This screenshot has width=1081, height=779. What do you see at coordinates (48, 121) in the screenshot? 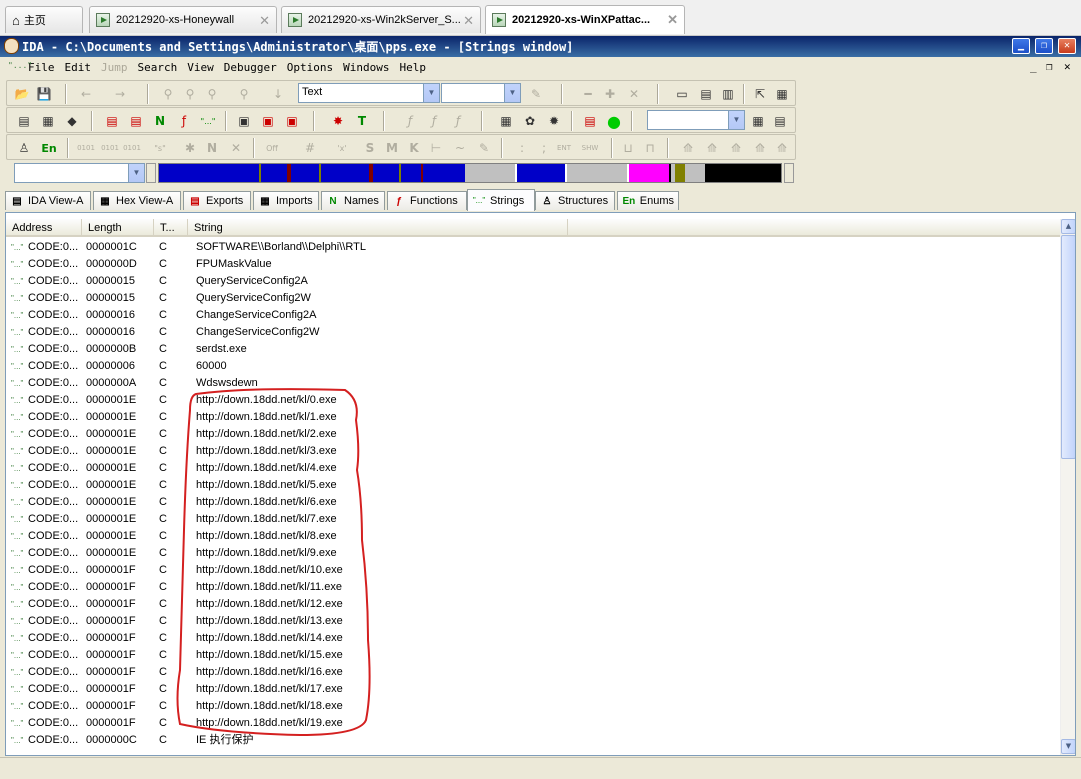
I see `hex-view-icon: ▦` at bounding box center [48, 121].